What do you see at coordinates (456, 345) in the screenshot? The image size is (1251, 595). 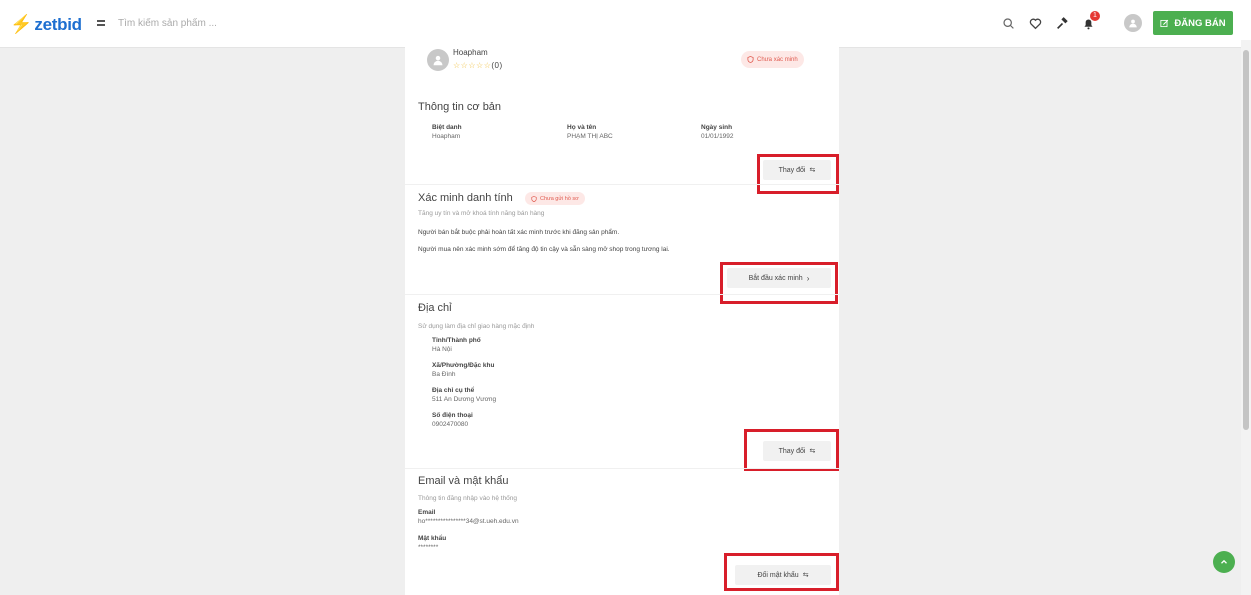 I see `field-city: Tỉnh/Thành phố Hà Nội` at bounding box center [456, 345].